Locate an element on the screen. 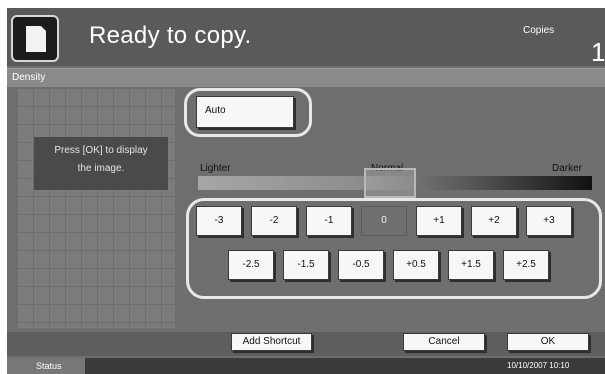 This screenshot has height=374, width=605. density-step-button: +3 is located at coordinates (549, 221).